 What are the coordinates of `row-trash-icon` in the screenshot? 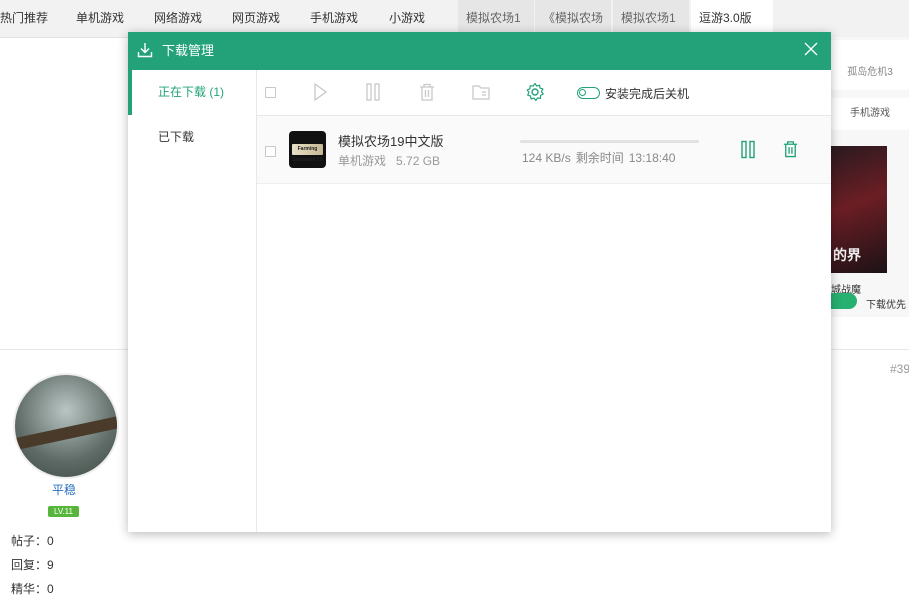 It's located at (790, 149).